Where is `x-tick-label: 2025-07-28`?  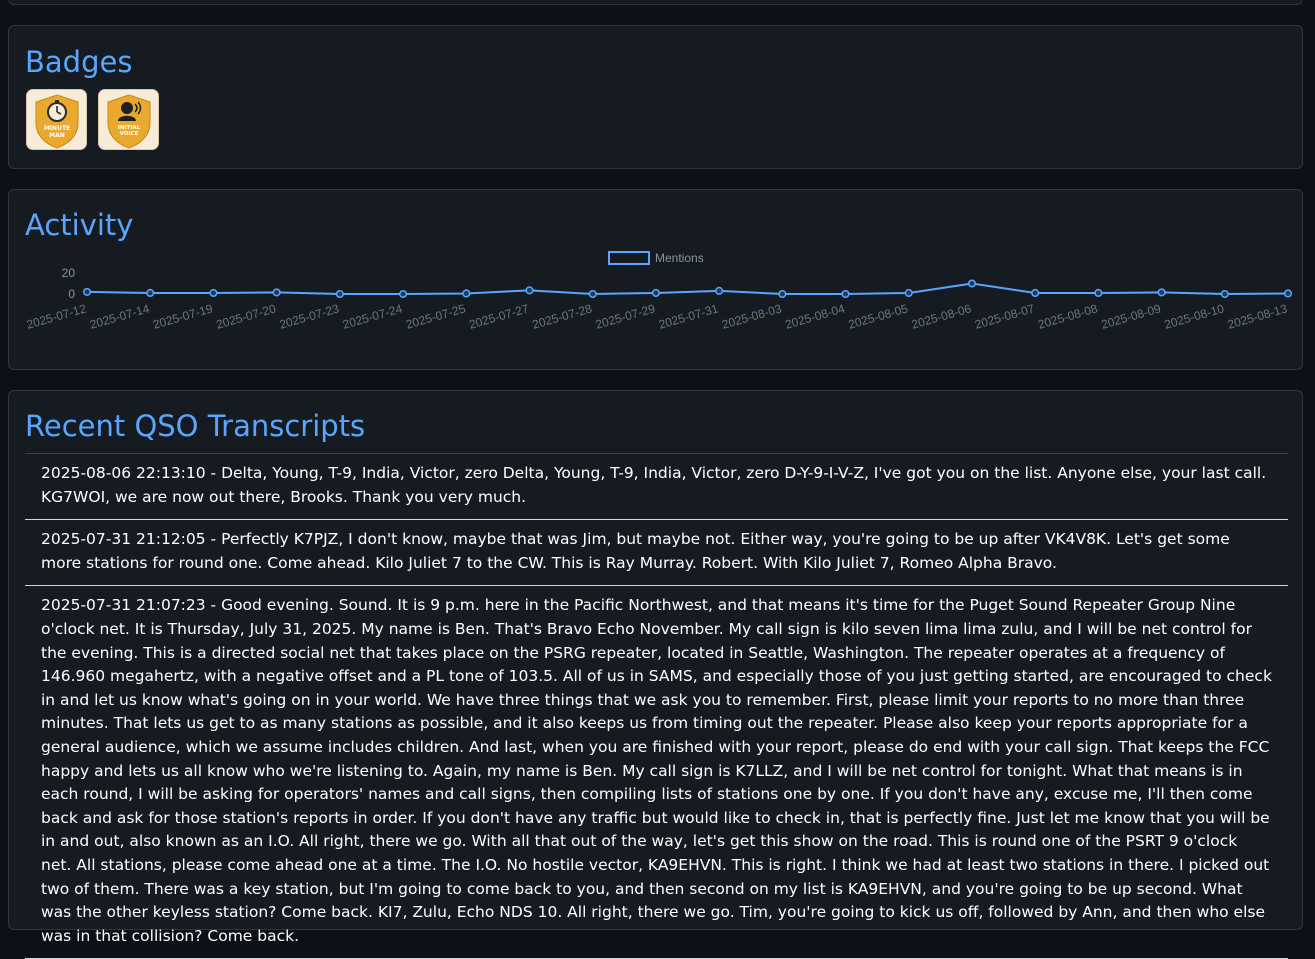
x-tick-label: 2025-07-28 is located at coordinates (562, 316).